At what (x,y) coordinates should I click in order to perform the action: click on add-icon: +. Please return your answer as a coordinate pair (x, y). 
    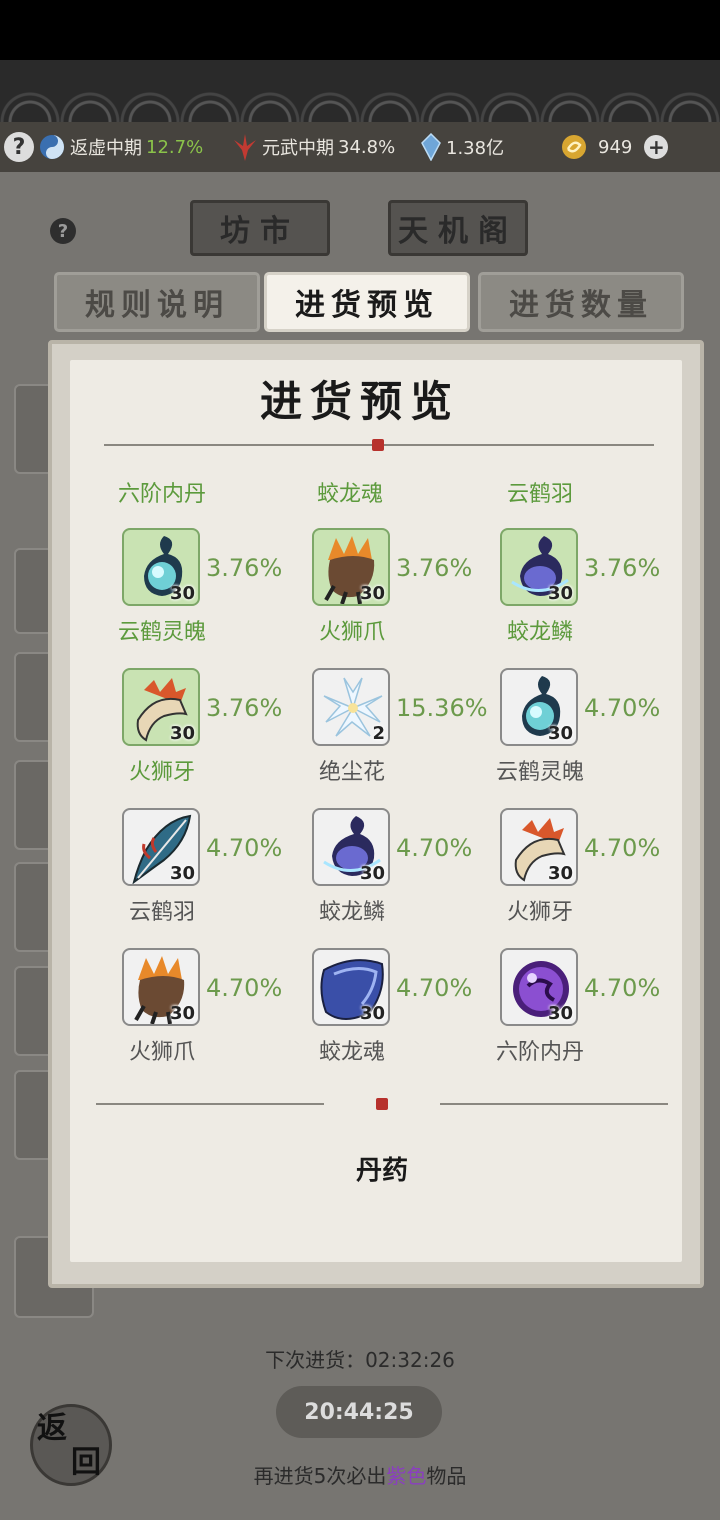
    Looking at the image, I should click on (656, 147).